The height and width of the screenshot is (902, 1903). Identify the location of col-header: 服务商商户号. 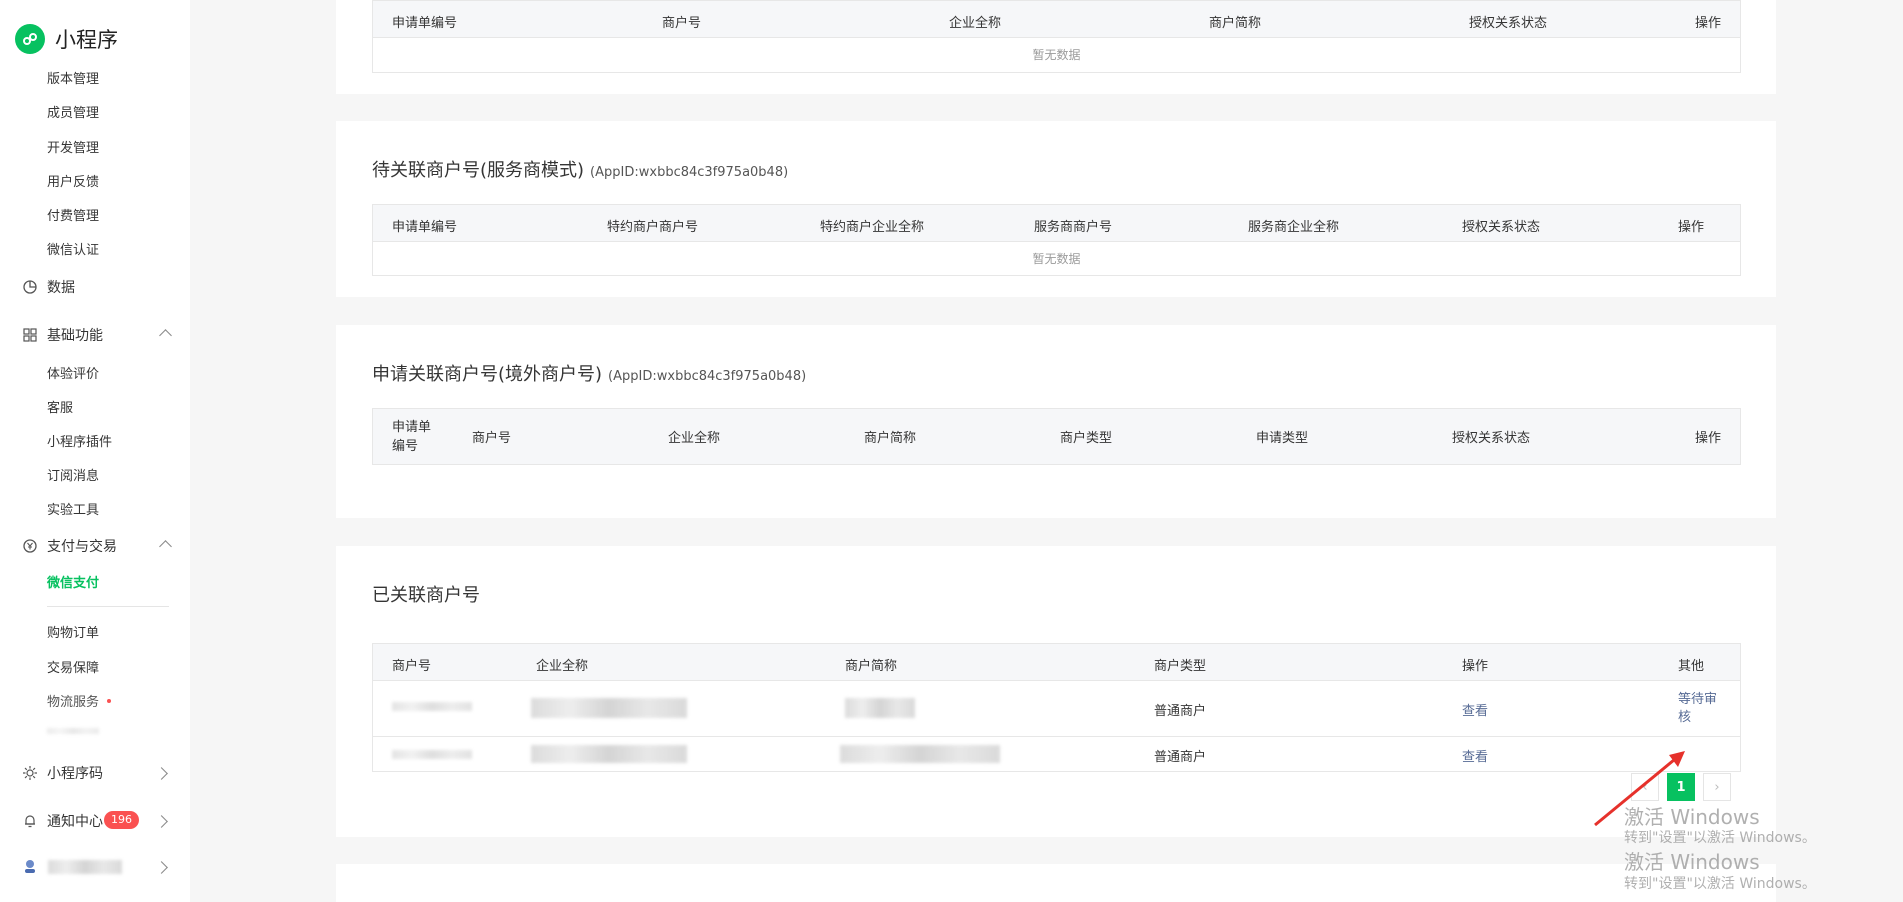
(1073, 227).